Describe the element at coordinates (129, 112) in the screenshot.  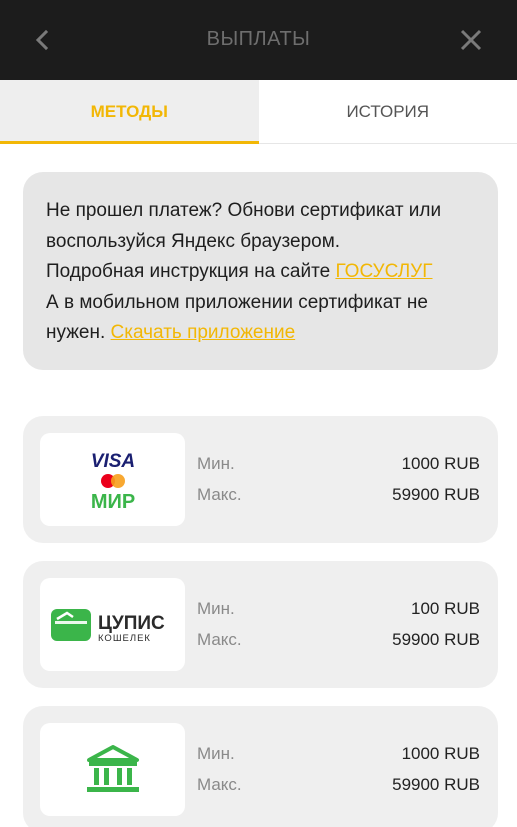
I see `tab-methods: МЕТОДЫ` at that location.